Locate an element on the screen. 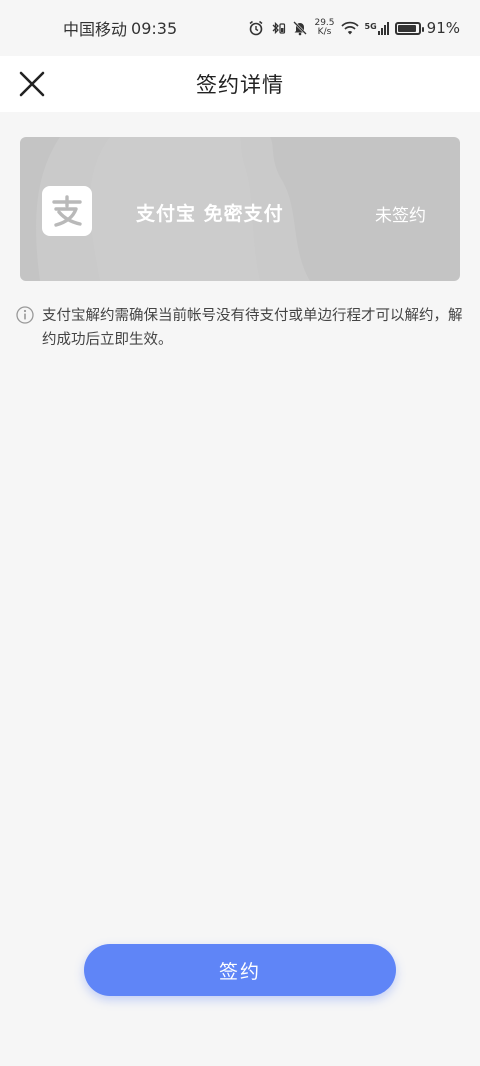 The width and height of the screenshot is (480, 1066). navigation-bar: 签约详情 is located at coordinates (240, 84).